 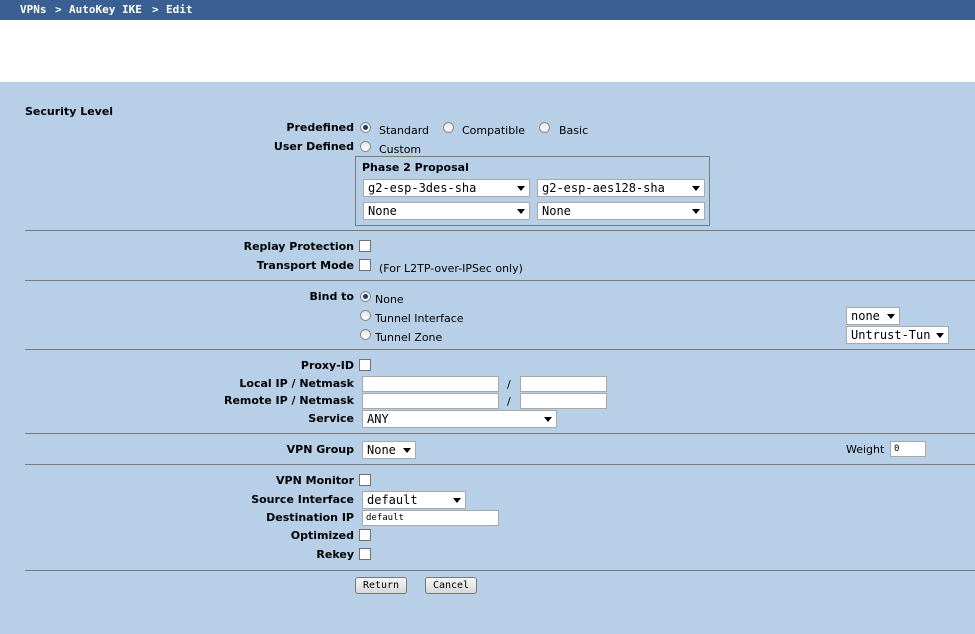 What do you see at coordinates (320, 127) in the screenshot?
I see `predefined-label: Predefined` at bounding box center [320, 127].